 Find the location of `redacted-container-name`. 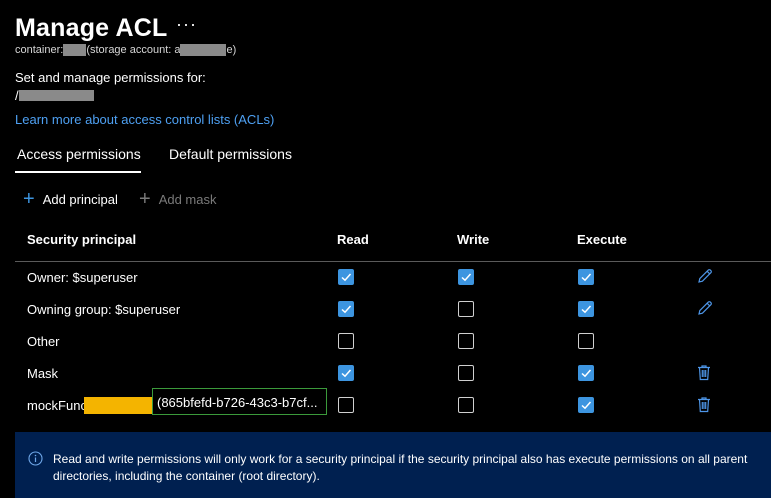

redacted-container-name is located at coordinates (75, 50).